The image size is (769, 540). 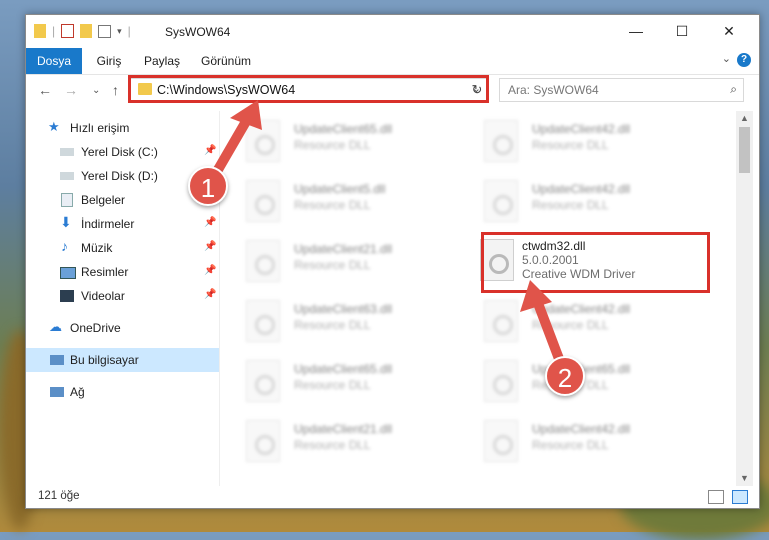 What do you see at coordinates (208, 186) in the screenshot?
I see `step-badge-1: 1` at bounding box center [208, 186].